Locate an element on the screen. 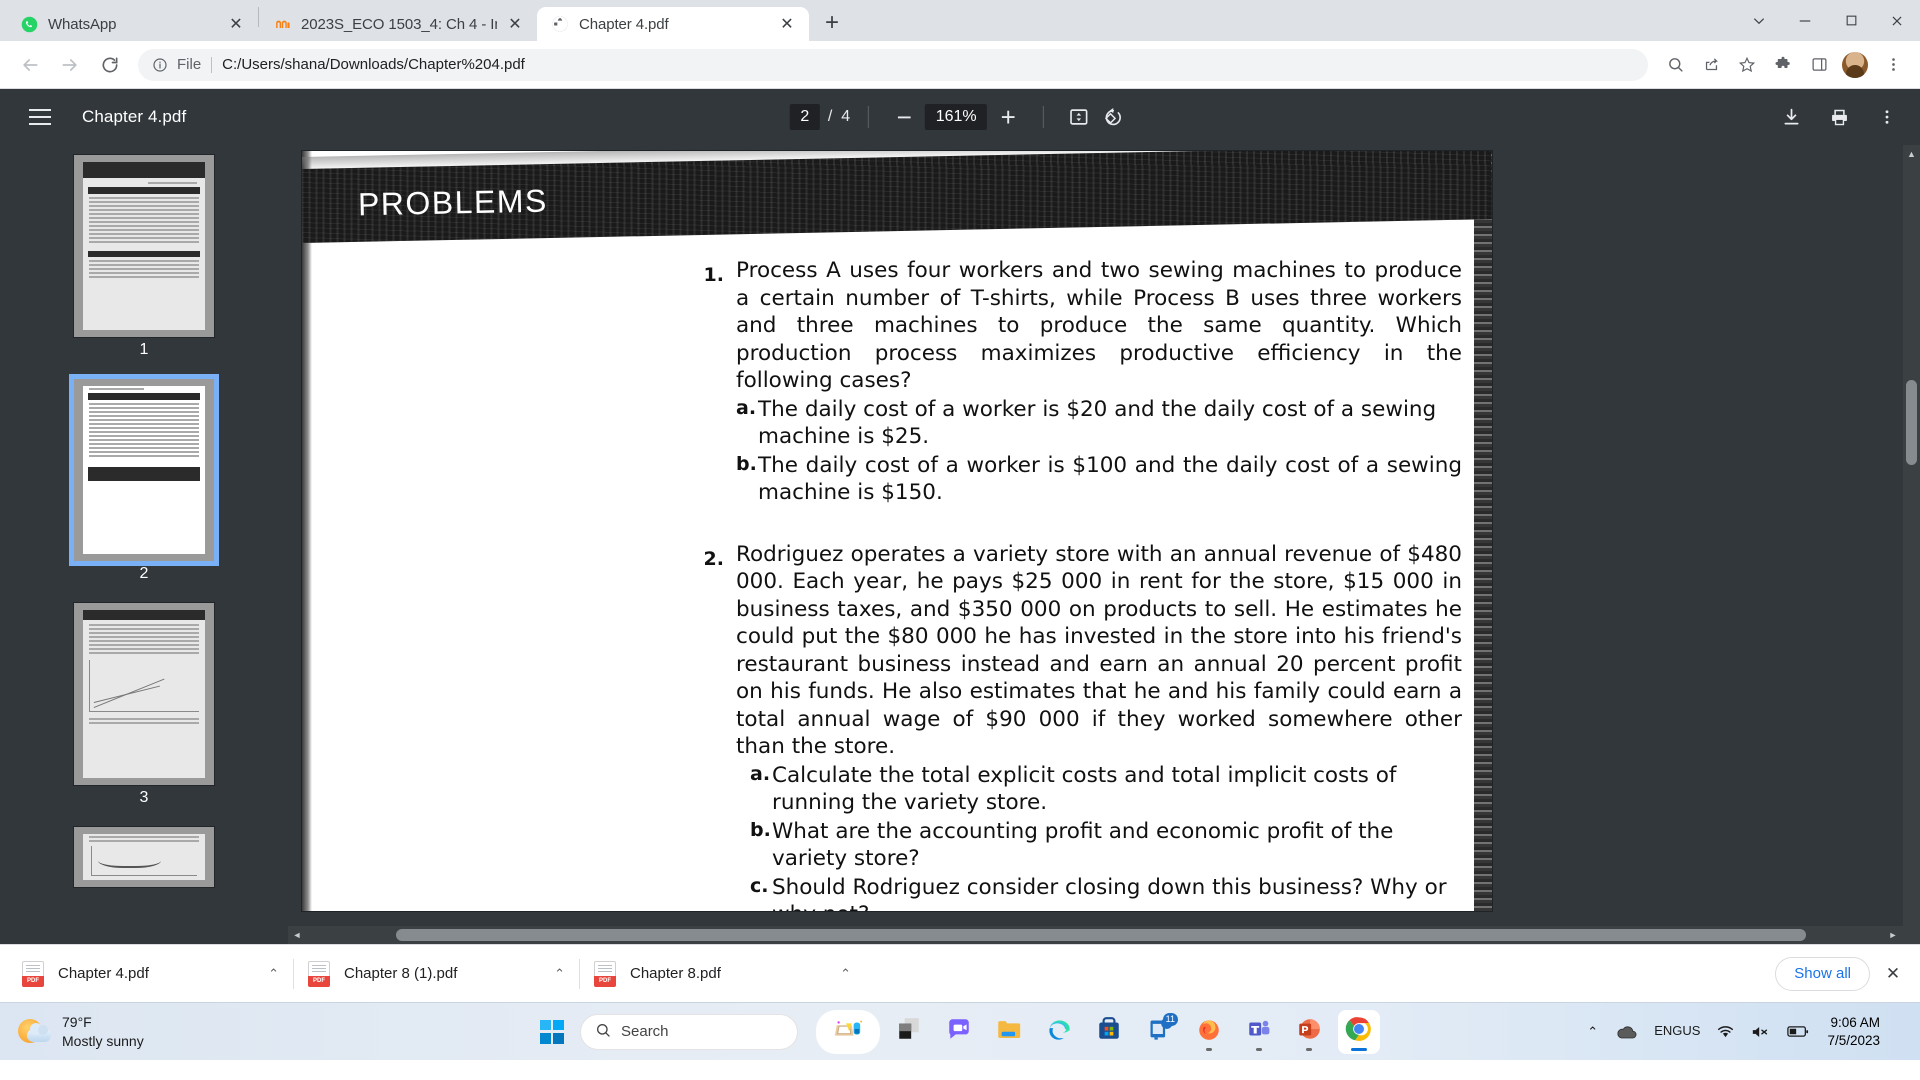 The height and width of the screenshot is (1080, 1920). pdf-file-icon is located at coordinates (33, 973).